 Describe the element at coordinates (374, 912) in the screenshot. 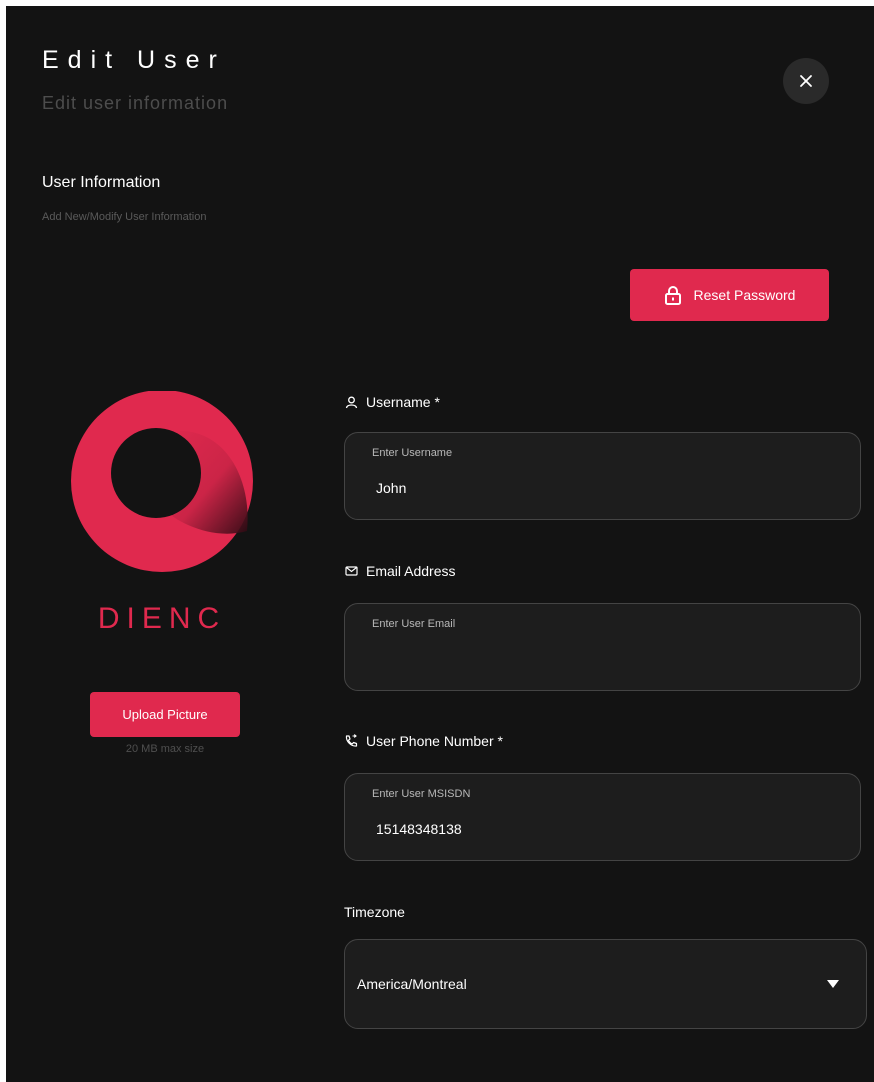

I see `timezone-label: Timezone` at that location.